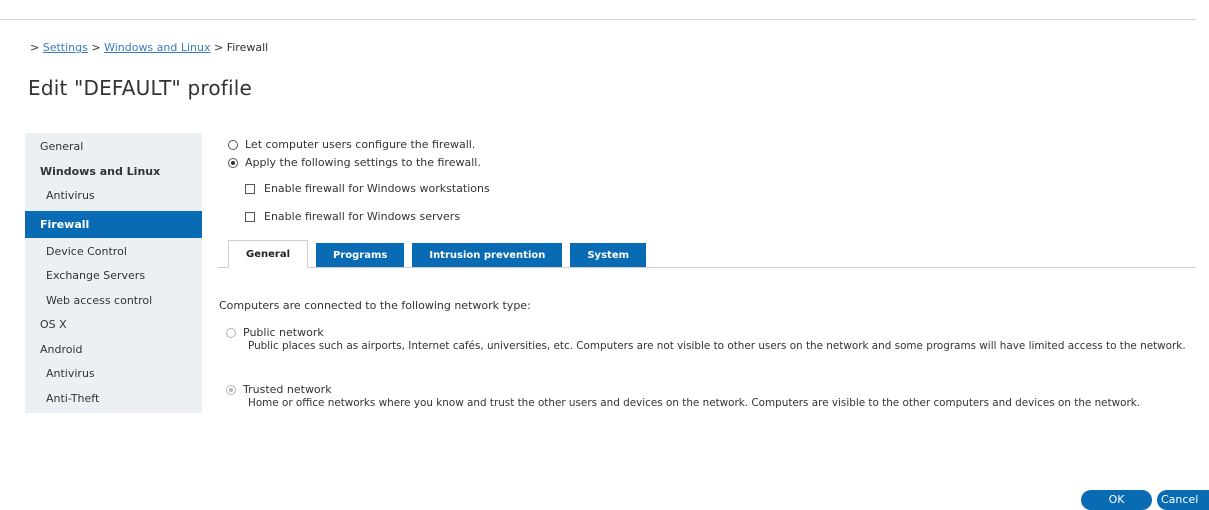 The height and width of the screenshot is (510, 1209). What do you see at coordinates (113, 252) in the screenshot?
I see `sidebar-item-device-control: Device Control` at bounding box center [113, 252].